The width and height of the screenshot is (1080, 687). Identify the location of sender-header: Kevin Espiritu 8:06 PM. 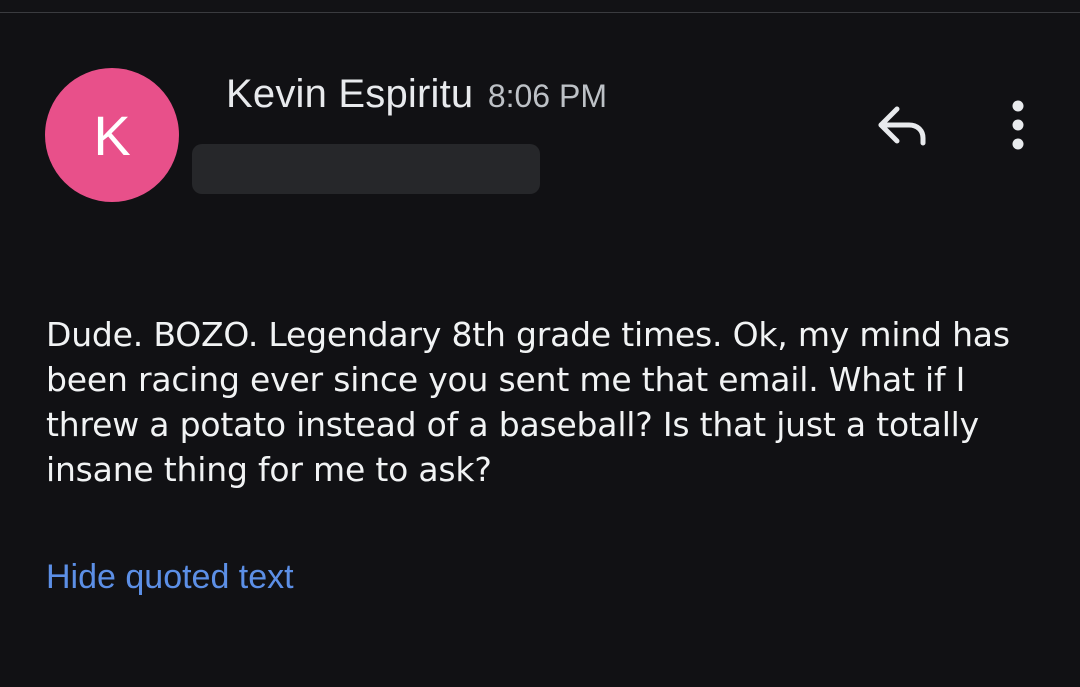
(416, 94).